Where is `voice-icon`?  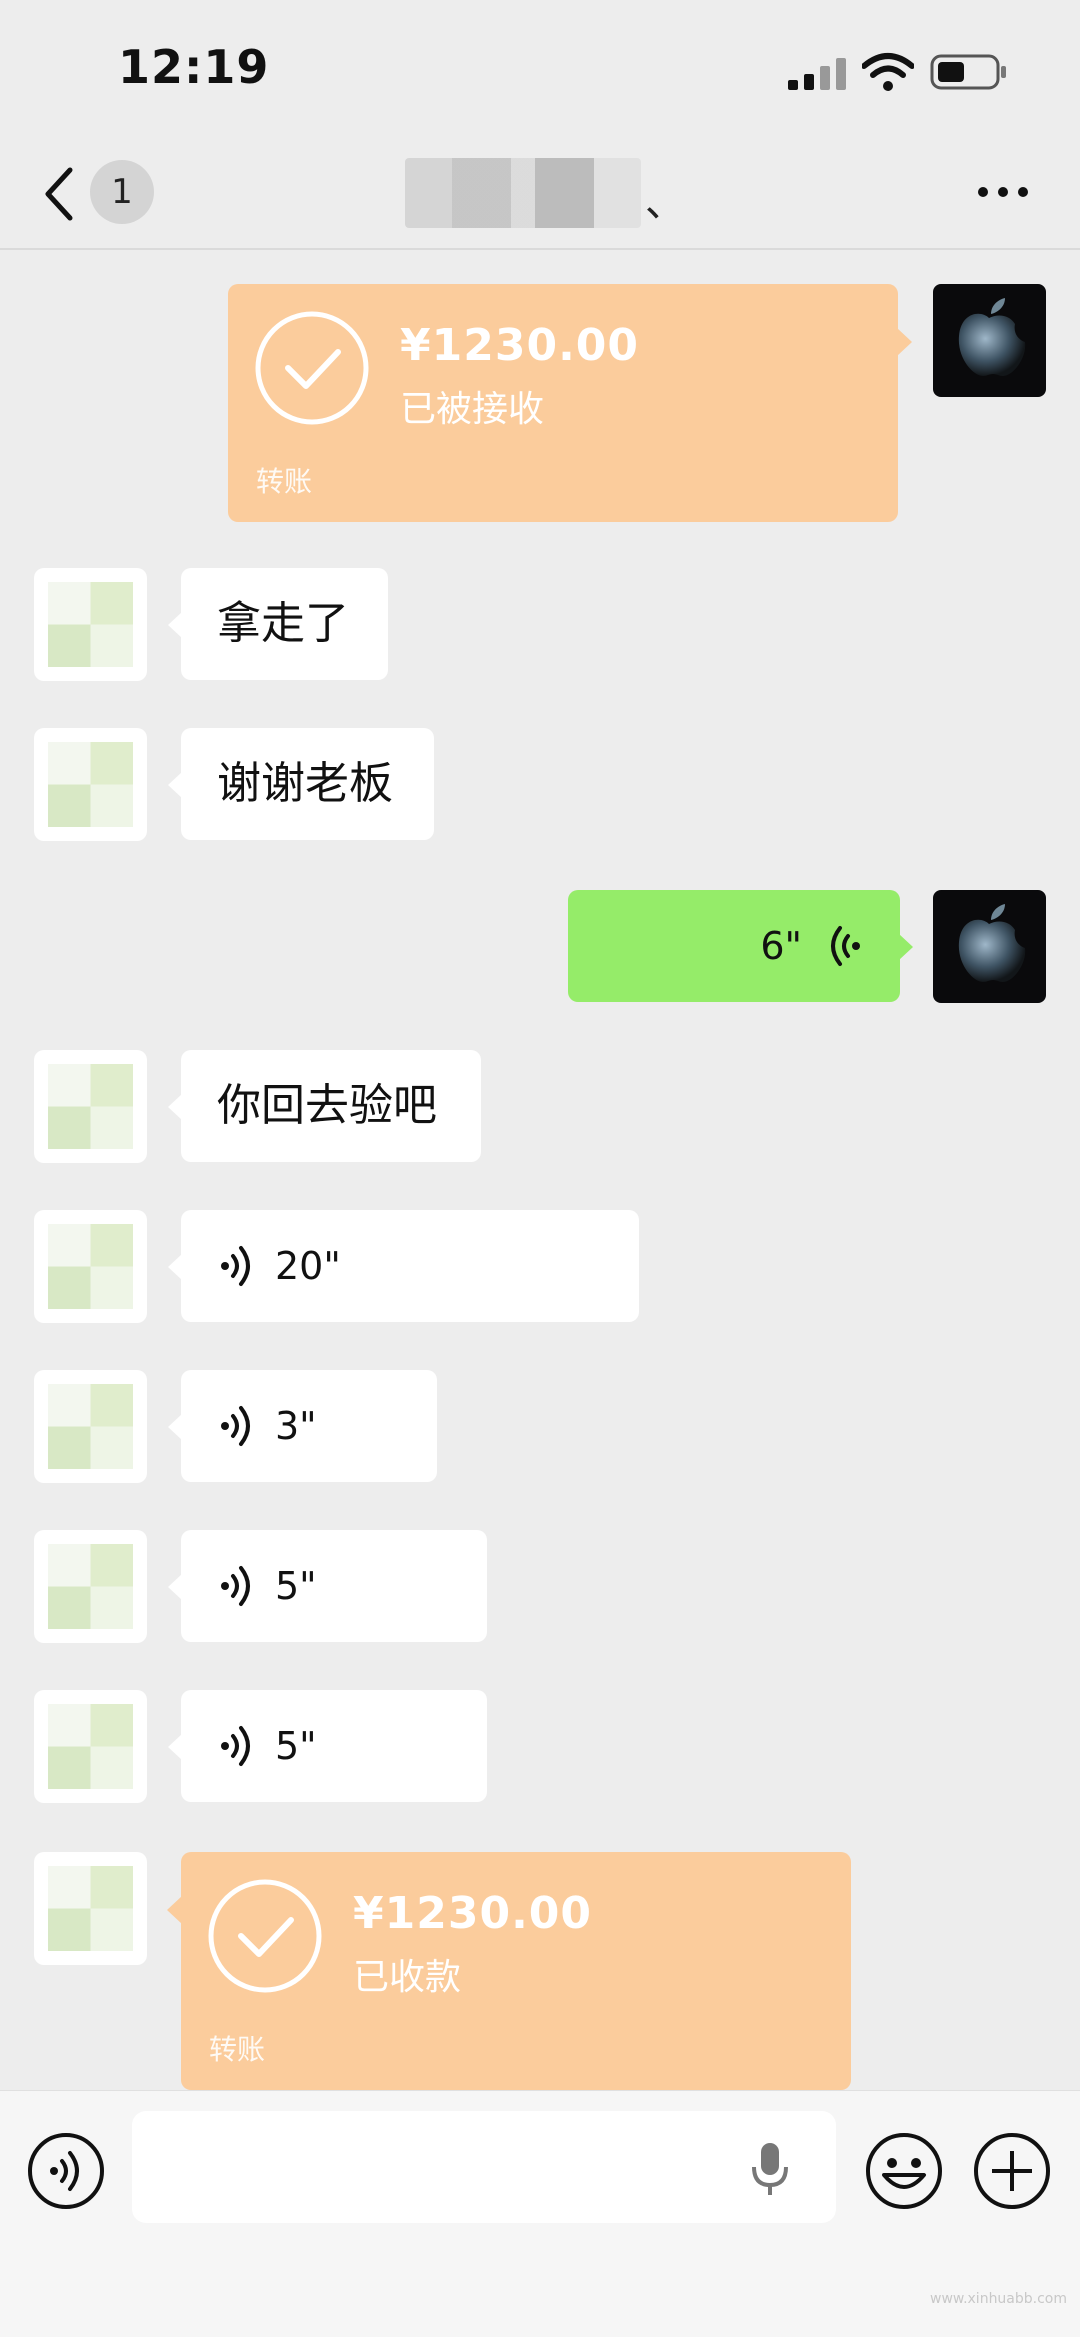 voice-icon is located at coordinates (66, 2171).